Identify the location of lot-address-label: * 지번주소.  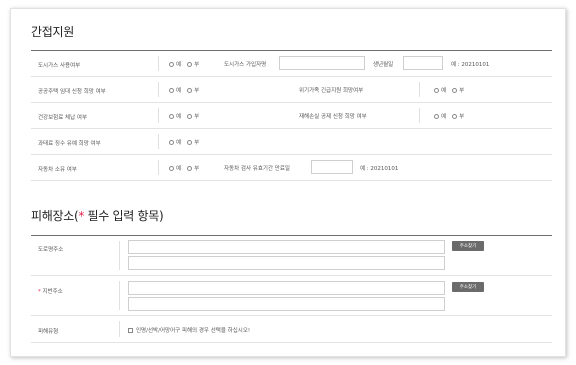
(50, 292).